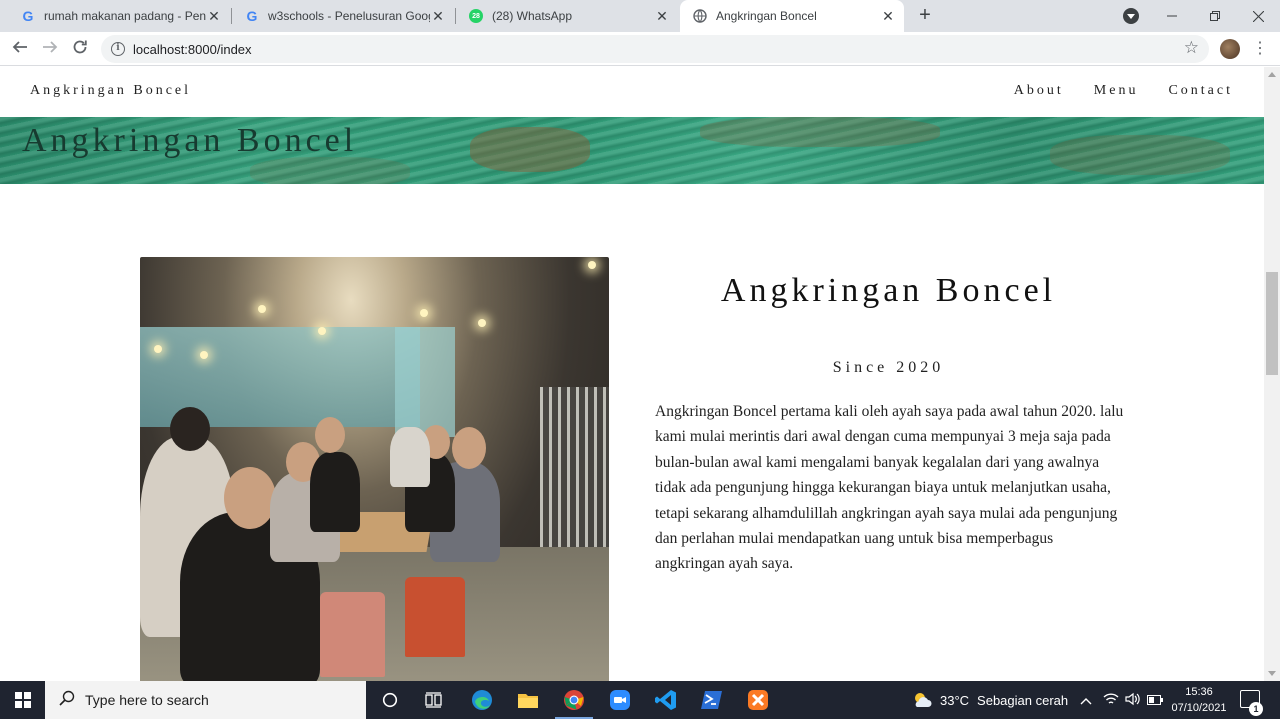 This screenshot has width=1280, height=719. I want to click on taskbar-clock: 15:36 07/10/2021, so click(1199, 700).